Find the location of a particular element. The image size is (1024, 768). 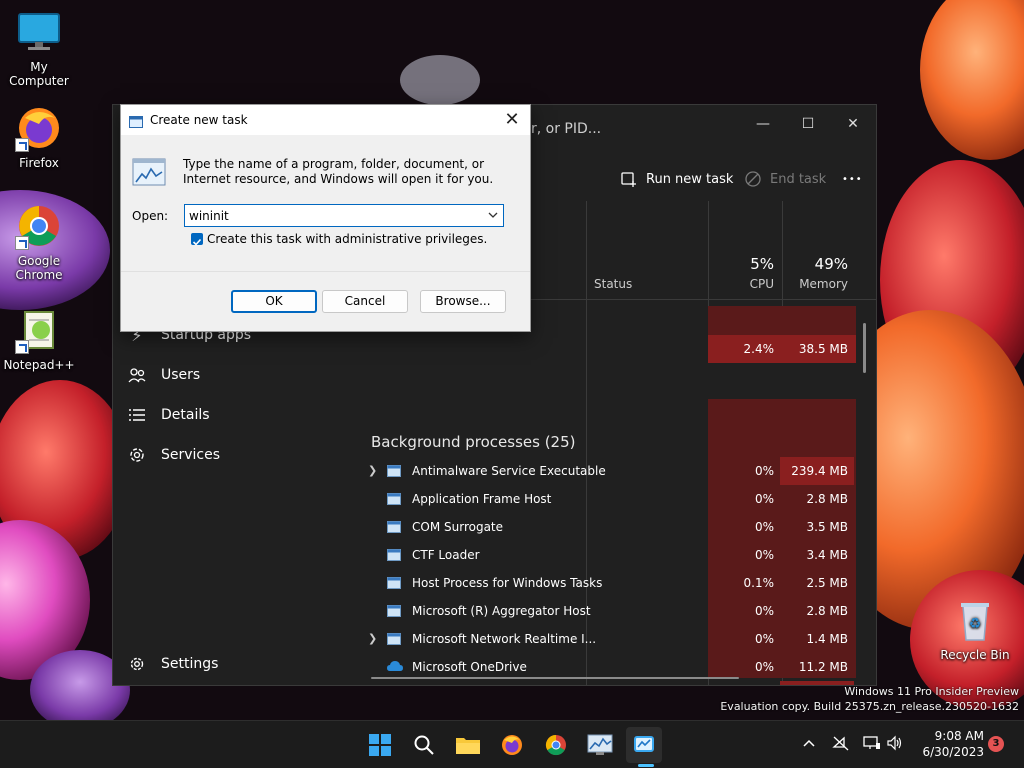

sidebar-item-label: Users is located at coordinates (181, 375).